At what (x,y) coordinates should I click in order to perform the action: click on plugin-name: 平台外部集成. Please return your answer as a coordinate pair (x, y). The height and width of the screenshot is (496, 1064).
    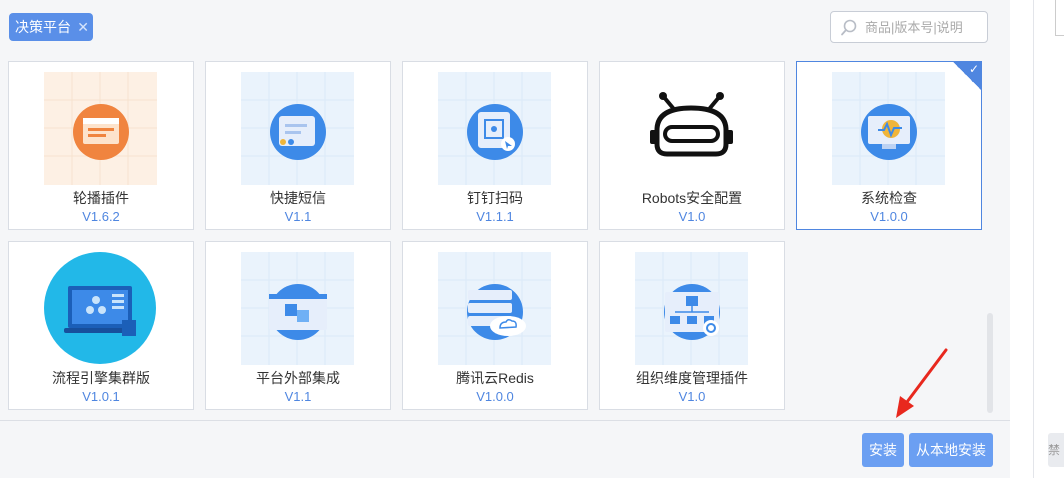
    Looking at the image, I should click on (298, 378).